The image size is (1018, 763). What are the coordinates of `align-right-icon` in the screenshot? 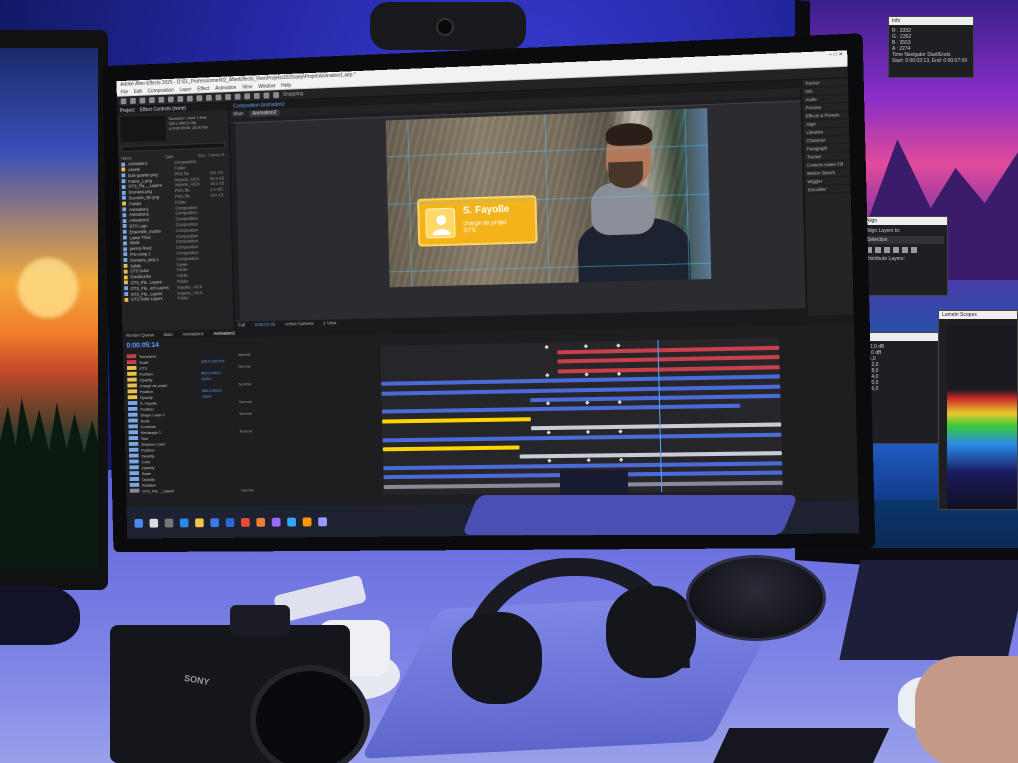 It's located at (887, 250).